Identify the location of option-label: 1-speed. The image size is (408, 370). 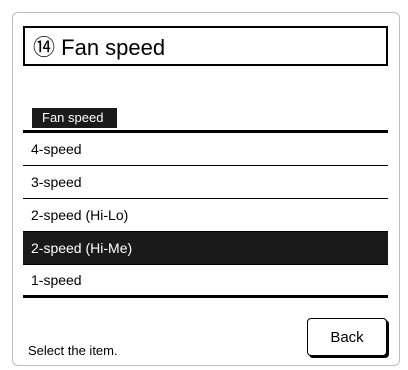
(56, 280).